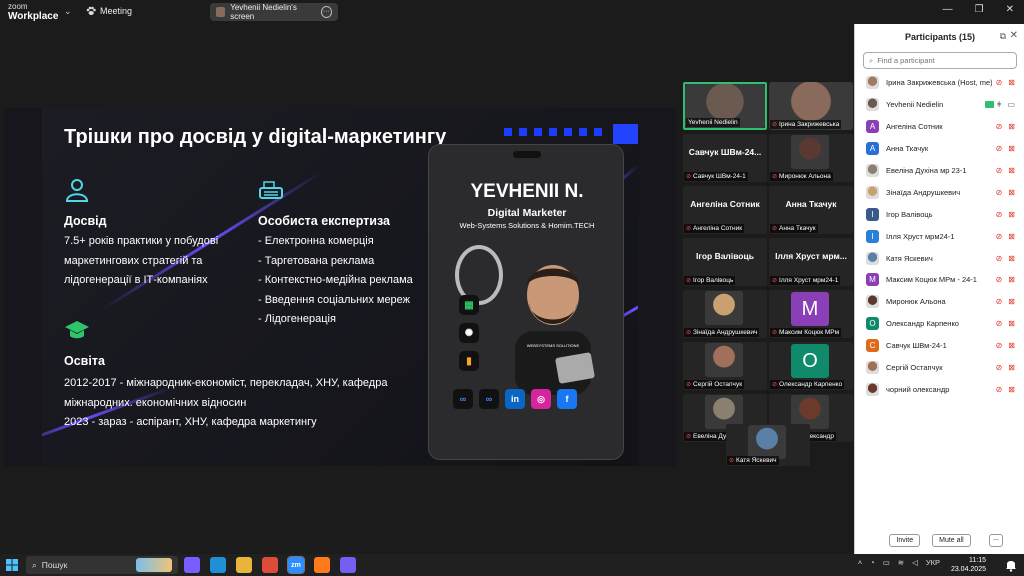 The height and width of the screenshot is (576, 1024). Describe the element at coordinates (725, 366) in the screenshot. I see `video-tile: ⊘ Сергій Остапчук` at that location.